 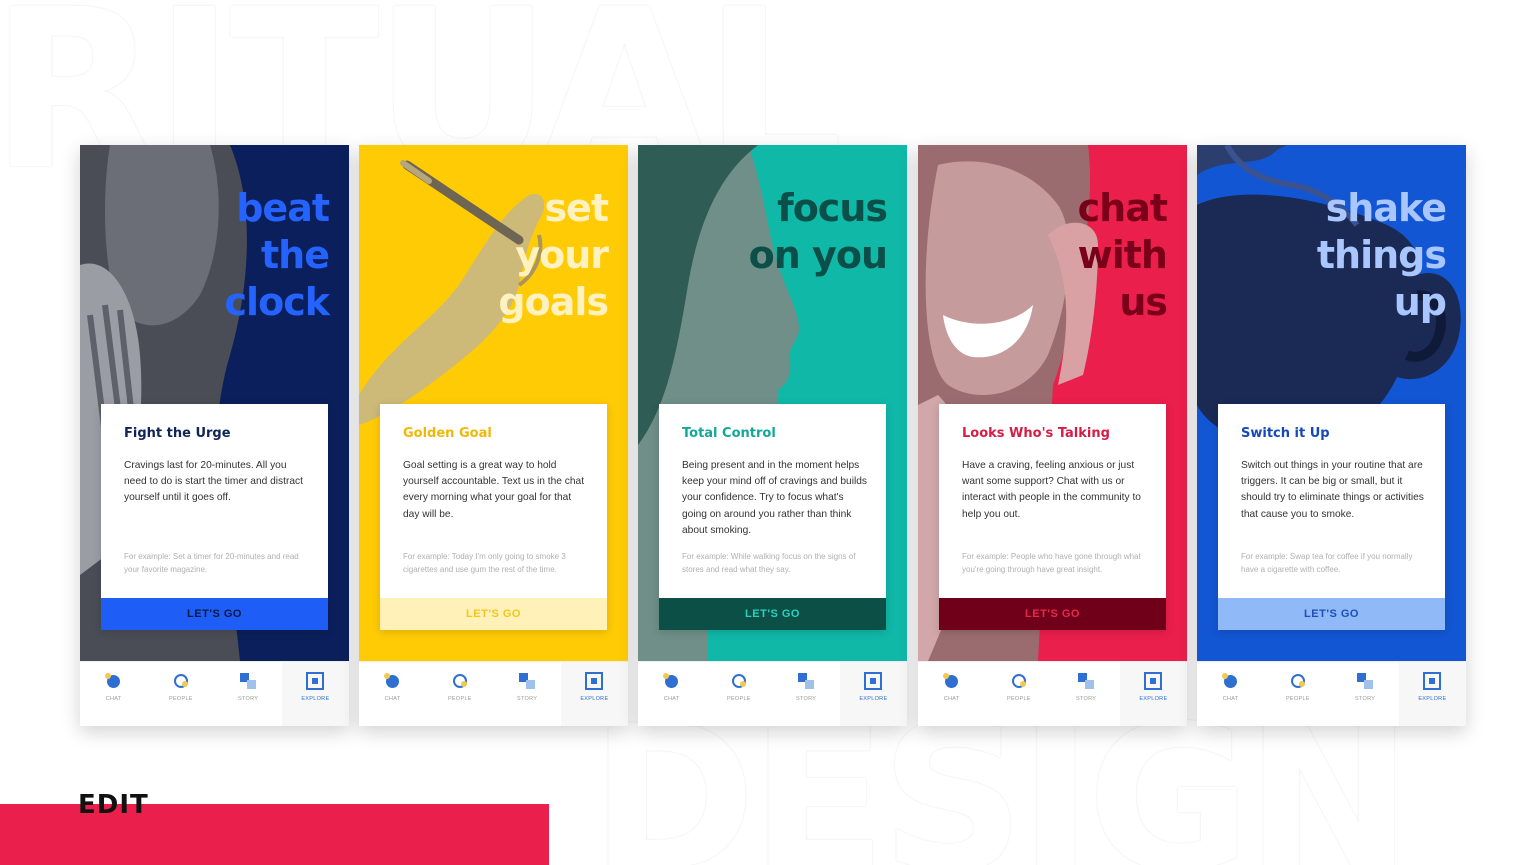 I want to click on headline-line: clock, so click(x=277, y=302).